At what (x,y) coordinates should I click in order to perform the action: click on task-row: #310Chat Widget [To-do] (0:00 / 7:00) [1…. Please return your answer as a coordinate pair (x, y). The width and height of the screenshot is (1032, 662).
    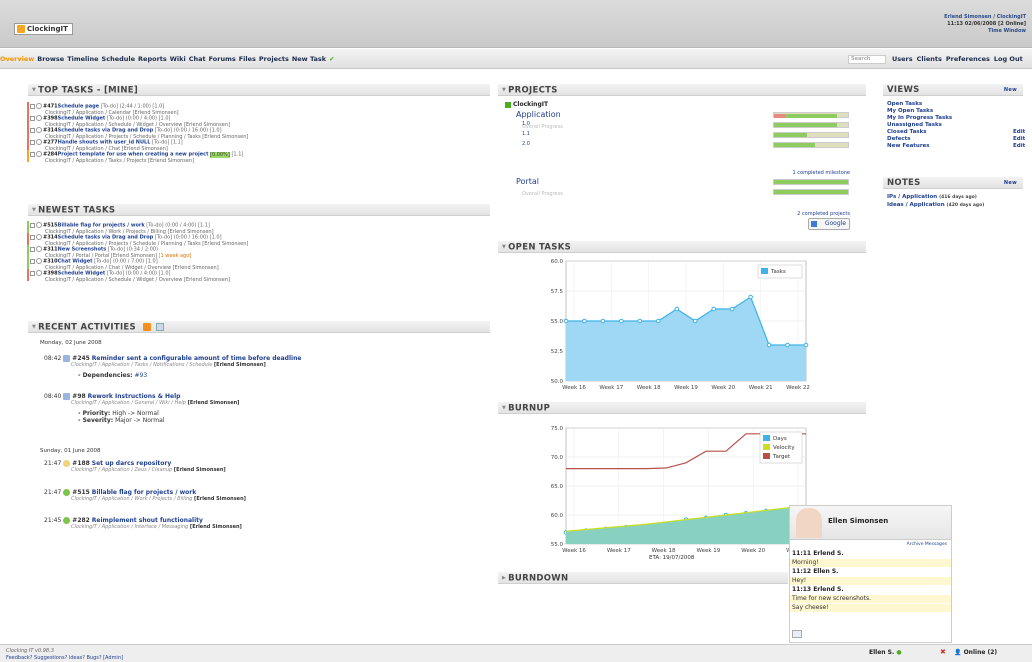
    Looking at the image, I should click on (123, 264).